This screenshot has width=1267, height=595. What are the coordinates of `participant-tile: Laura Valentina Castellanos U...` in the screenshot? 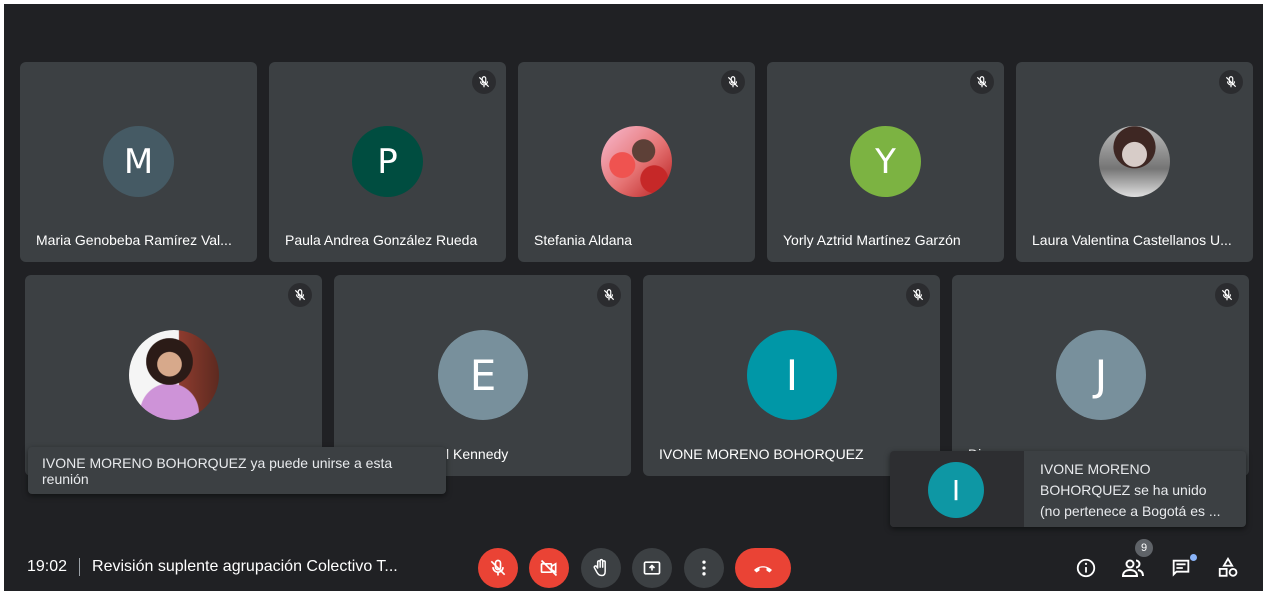 It's located at (1134, 162).